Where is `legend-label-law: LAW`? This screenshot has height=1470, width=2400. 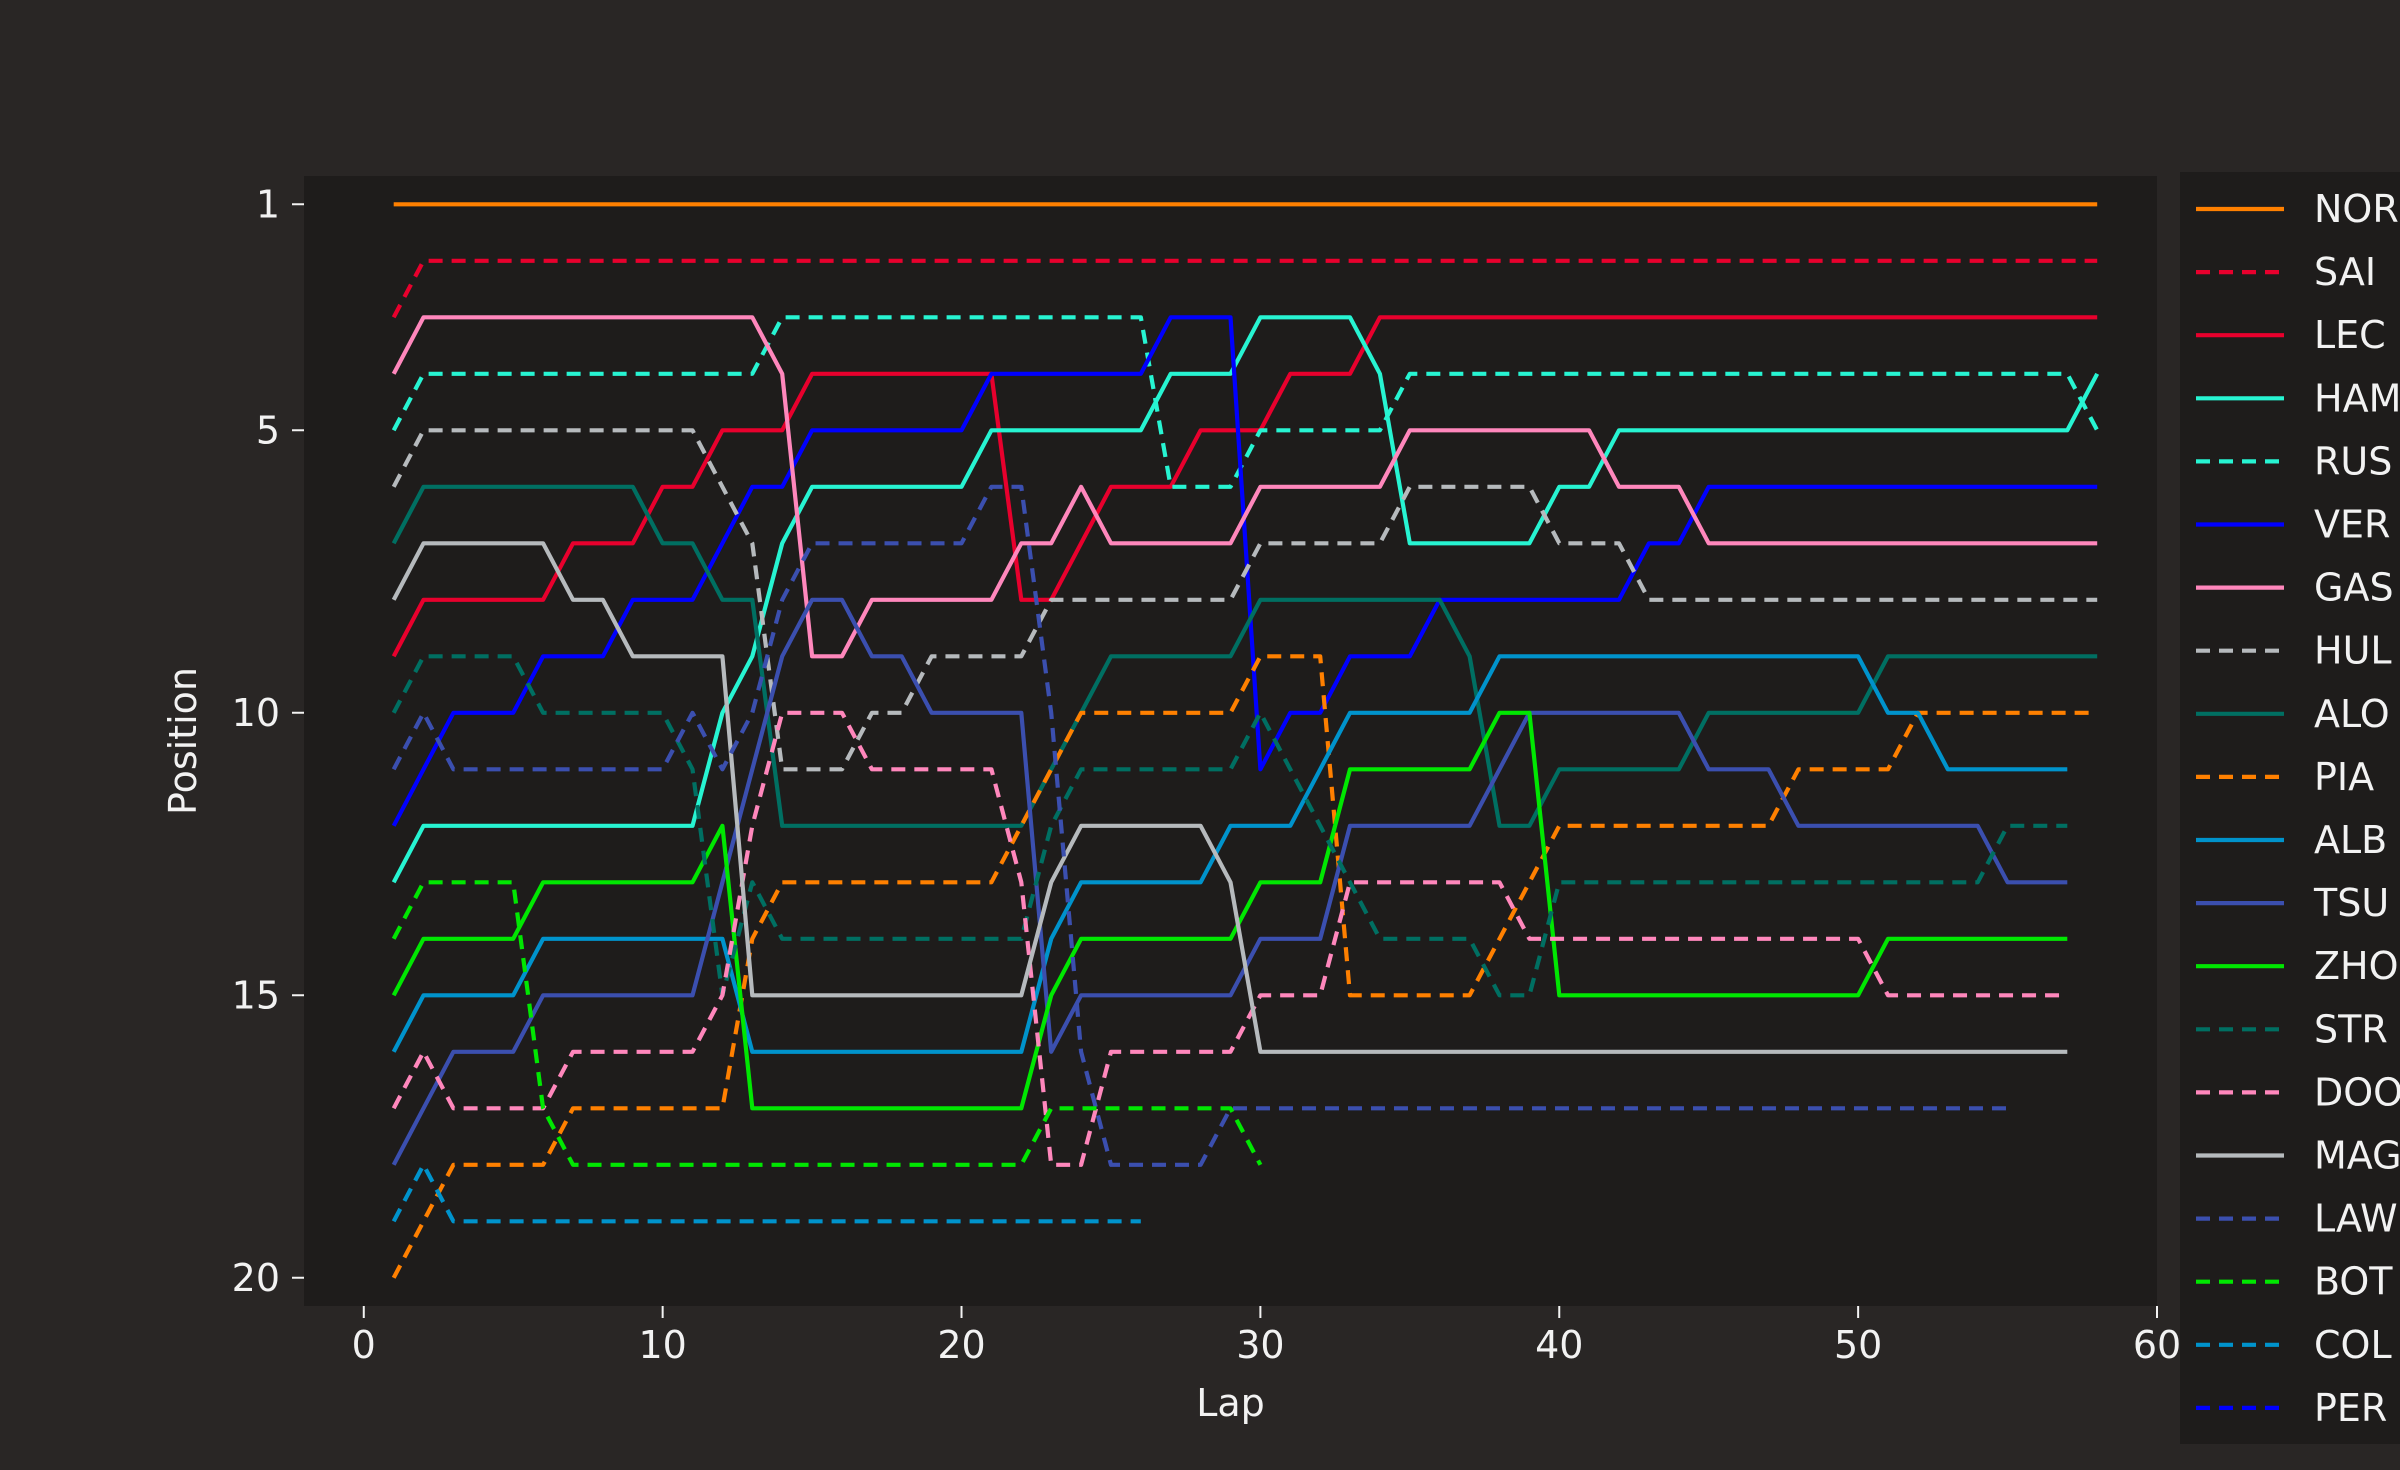
legend-label-law: LAW is located at coordinates (2356, 1219).